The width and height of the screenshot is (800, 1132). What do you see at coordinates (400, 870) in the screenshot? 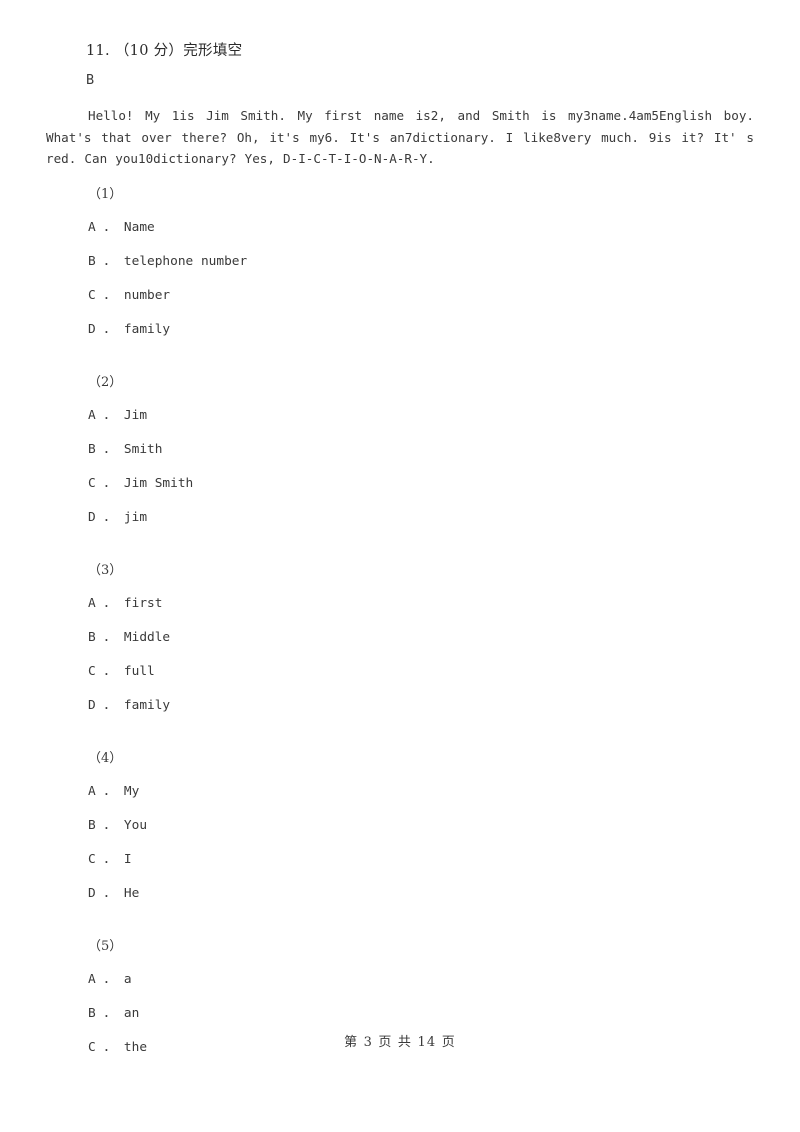
I see `option-c: C ． I` at bounding box center [400, 870].